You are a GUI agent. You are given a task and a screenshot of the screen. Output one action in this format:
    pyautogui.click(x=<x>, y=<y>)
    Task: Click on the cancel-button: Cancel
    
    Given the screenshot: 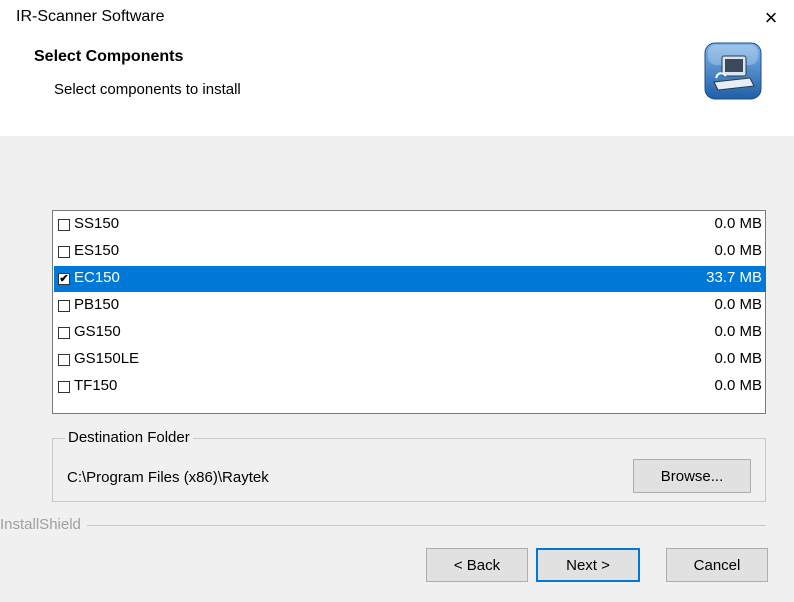 What is the action you would take?
    pyautogui.click(x=717, y=565)
    